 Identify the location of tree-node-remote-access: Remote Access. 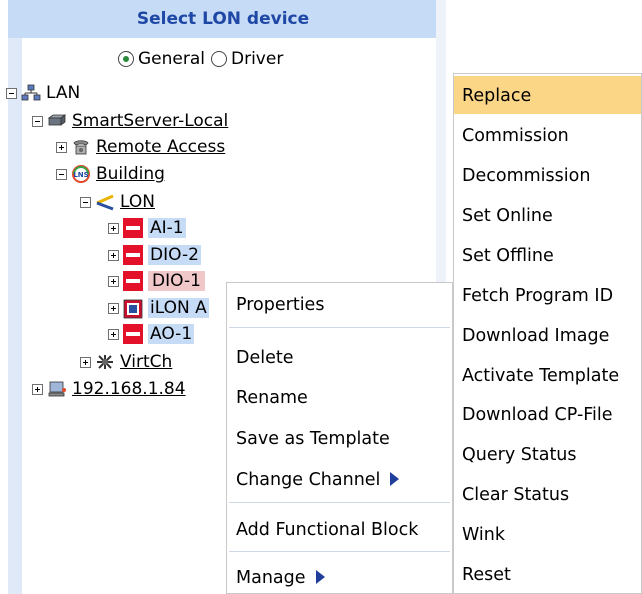
(140, 147).